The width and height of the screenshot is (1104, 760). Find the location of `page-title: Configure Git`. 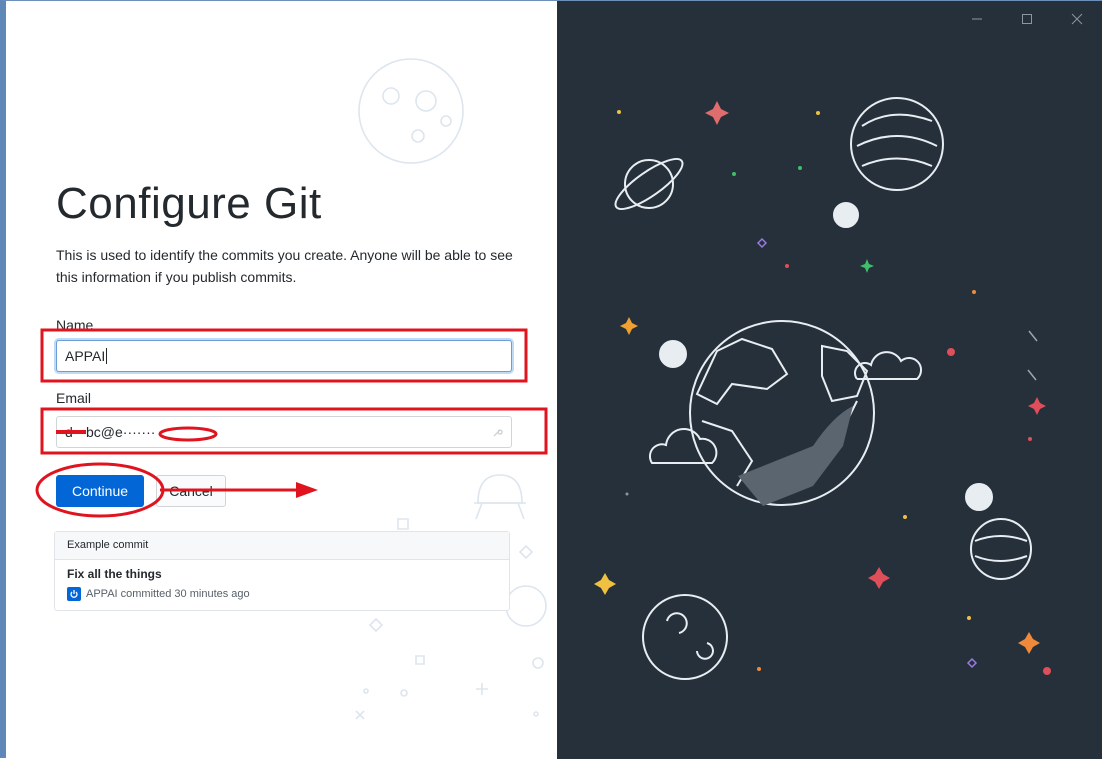

page-title: Configure Git is located at coordinates (189, 203).